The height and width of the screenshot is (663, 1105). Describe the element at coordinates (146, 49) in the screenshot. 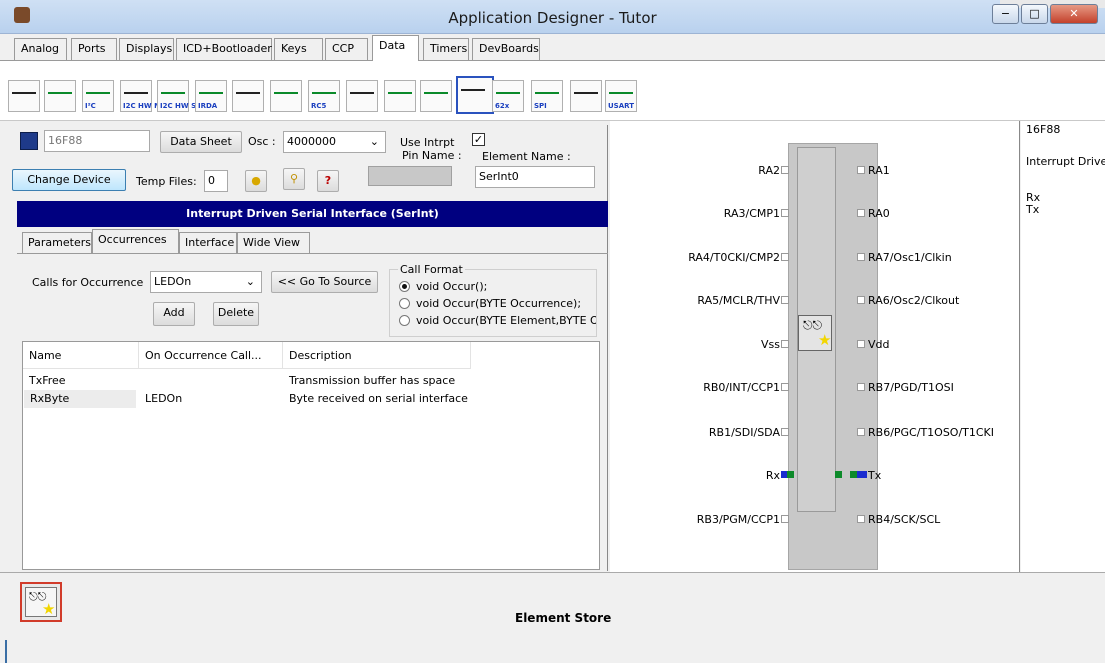

I see `tab-displays: Displays` at that location.